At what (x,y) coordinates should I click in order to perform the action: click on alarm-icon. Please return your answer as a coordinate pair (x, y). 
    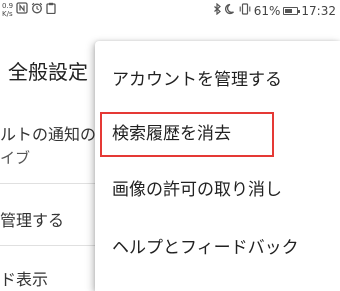
    Looking at the image, I should click on (37, 10).